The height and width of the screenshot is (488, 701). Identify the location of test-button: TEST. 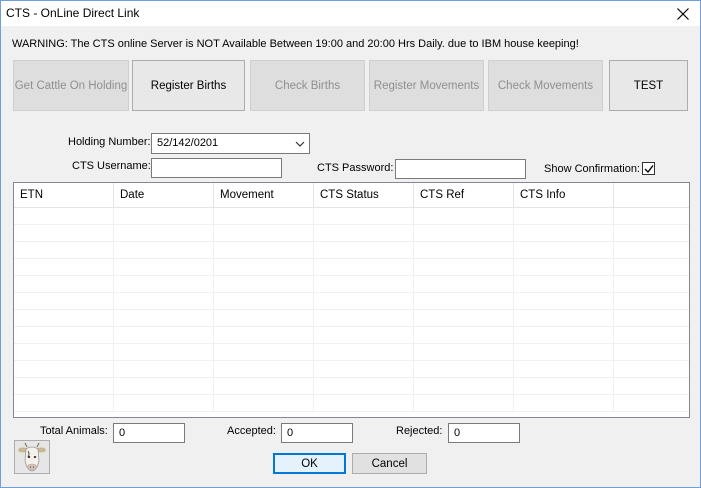
(648, 85).